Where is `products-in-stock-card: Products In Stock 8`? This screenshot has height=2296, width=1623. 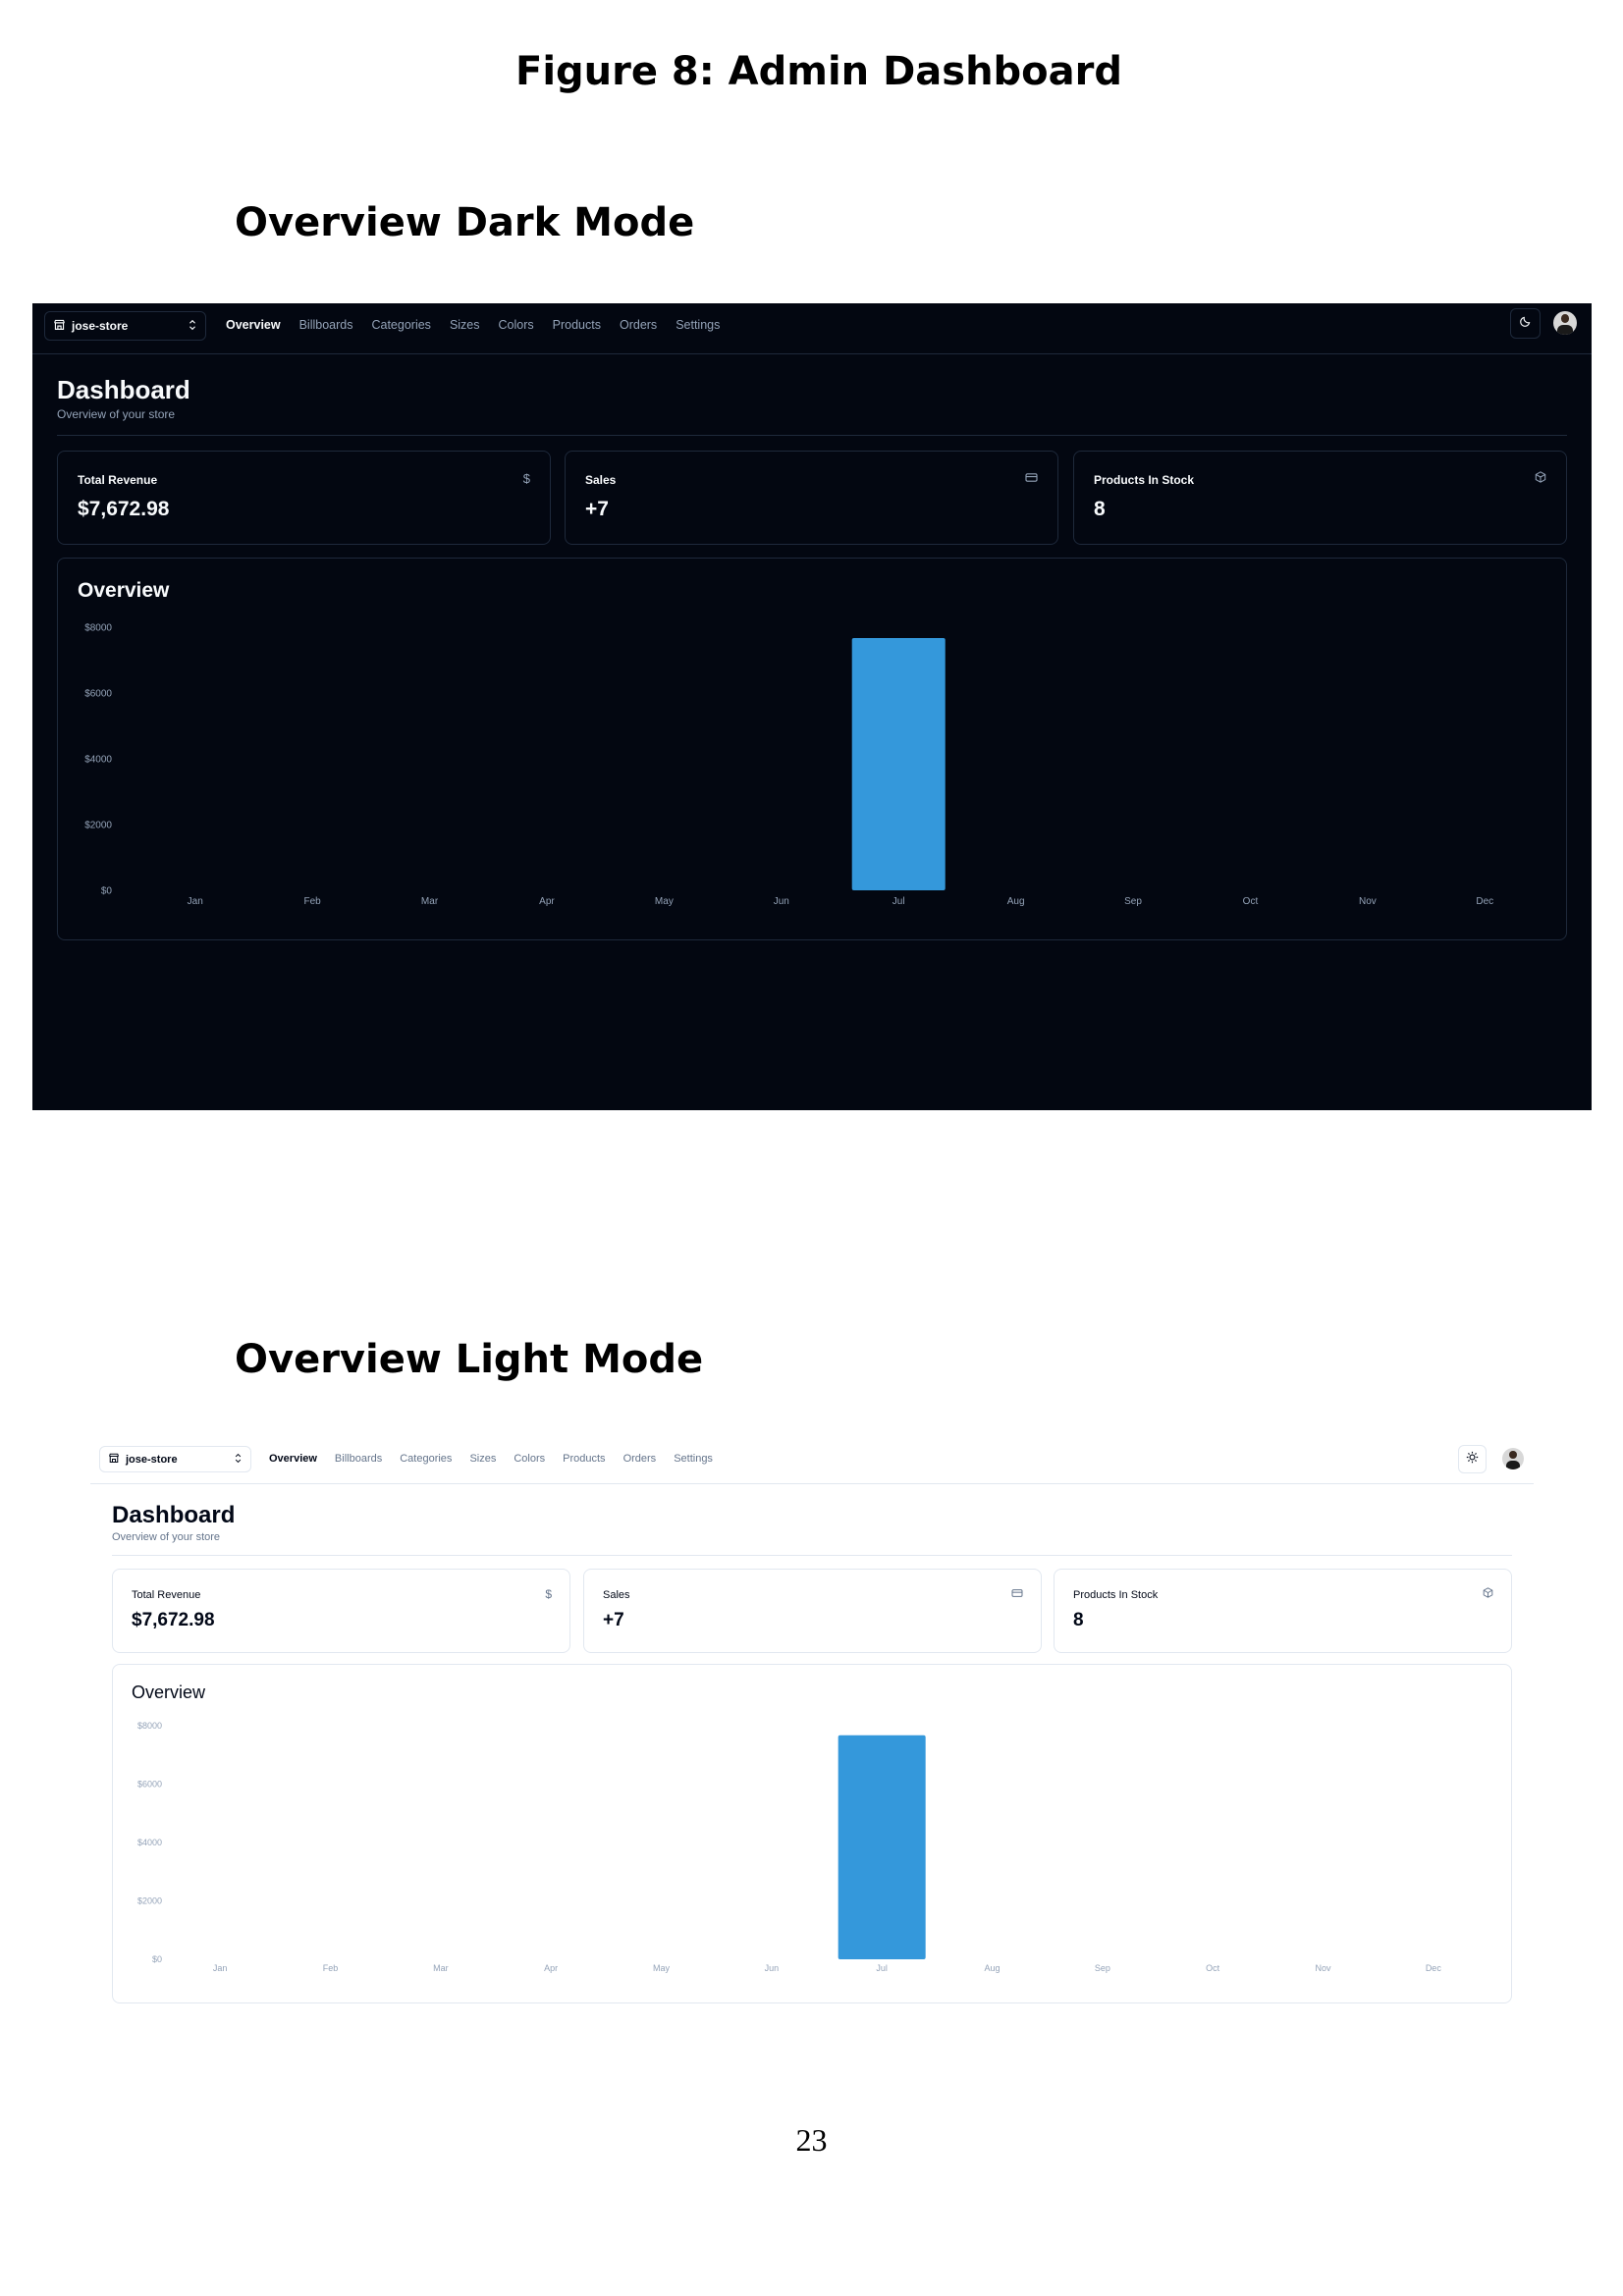
products-in-stock-card: Products In Stock 8 is located at coordinates (1320, 498).